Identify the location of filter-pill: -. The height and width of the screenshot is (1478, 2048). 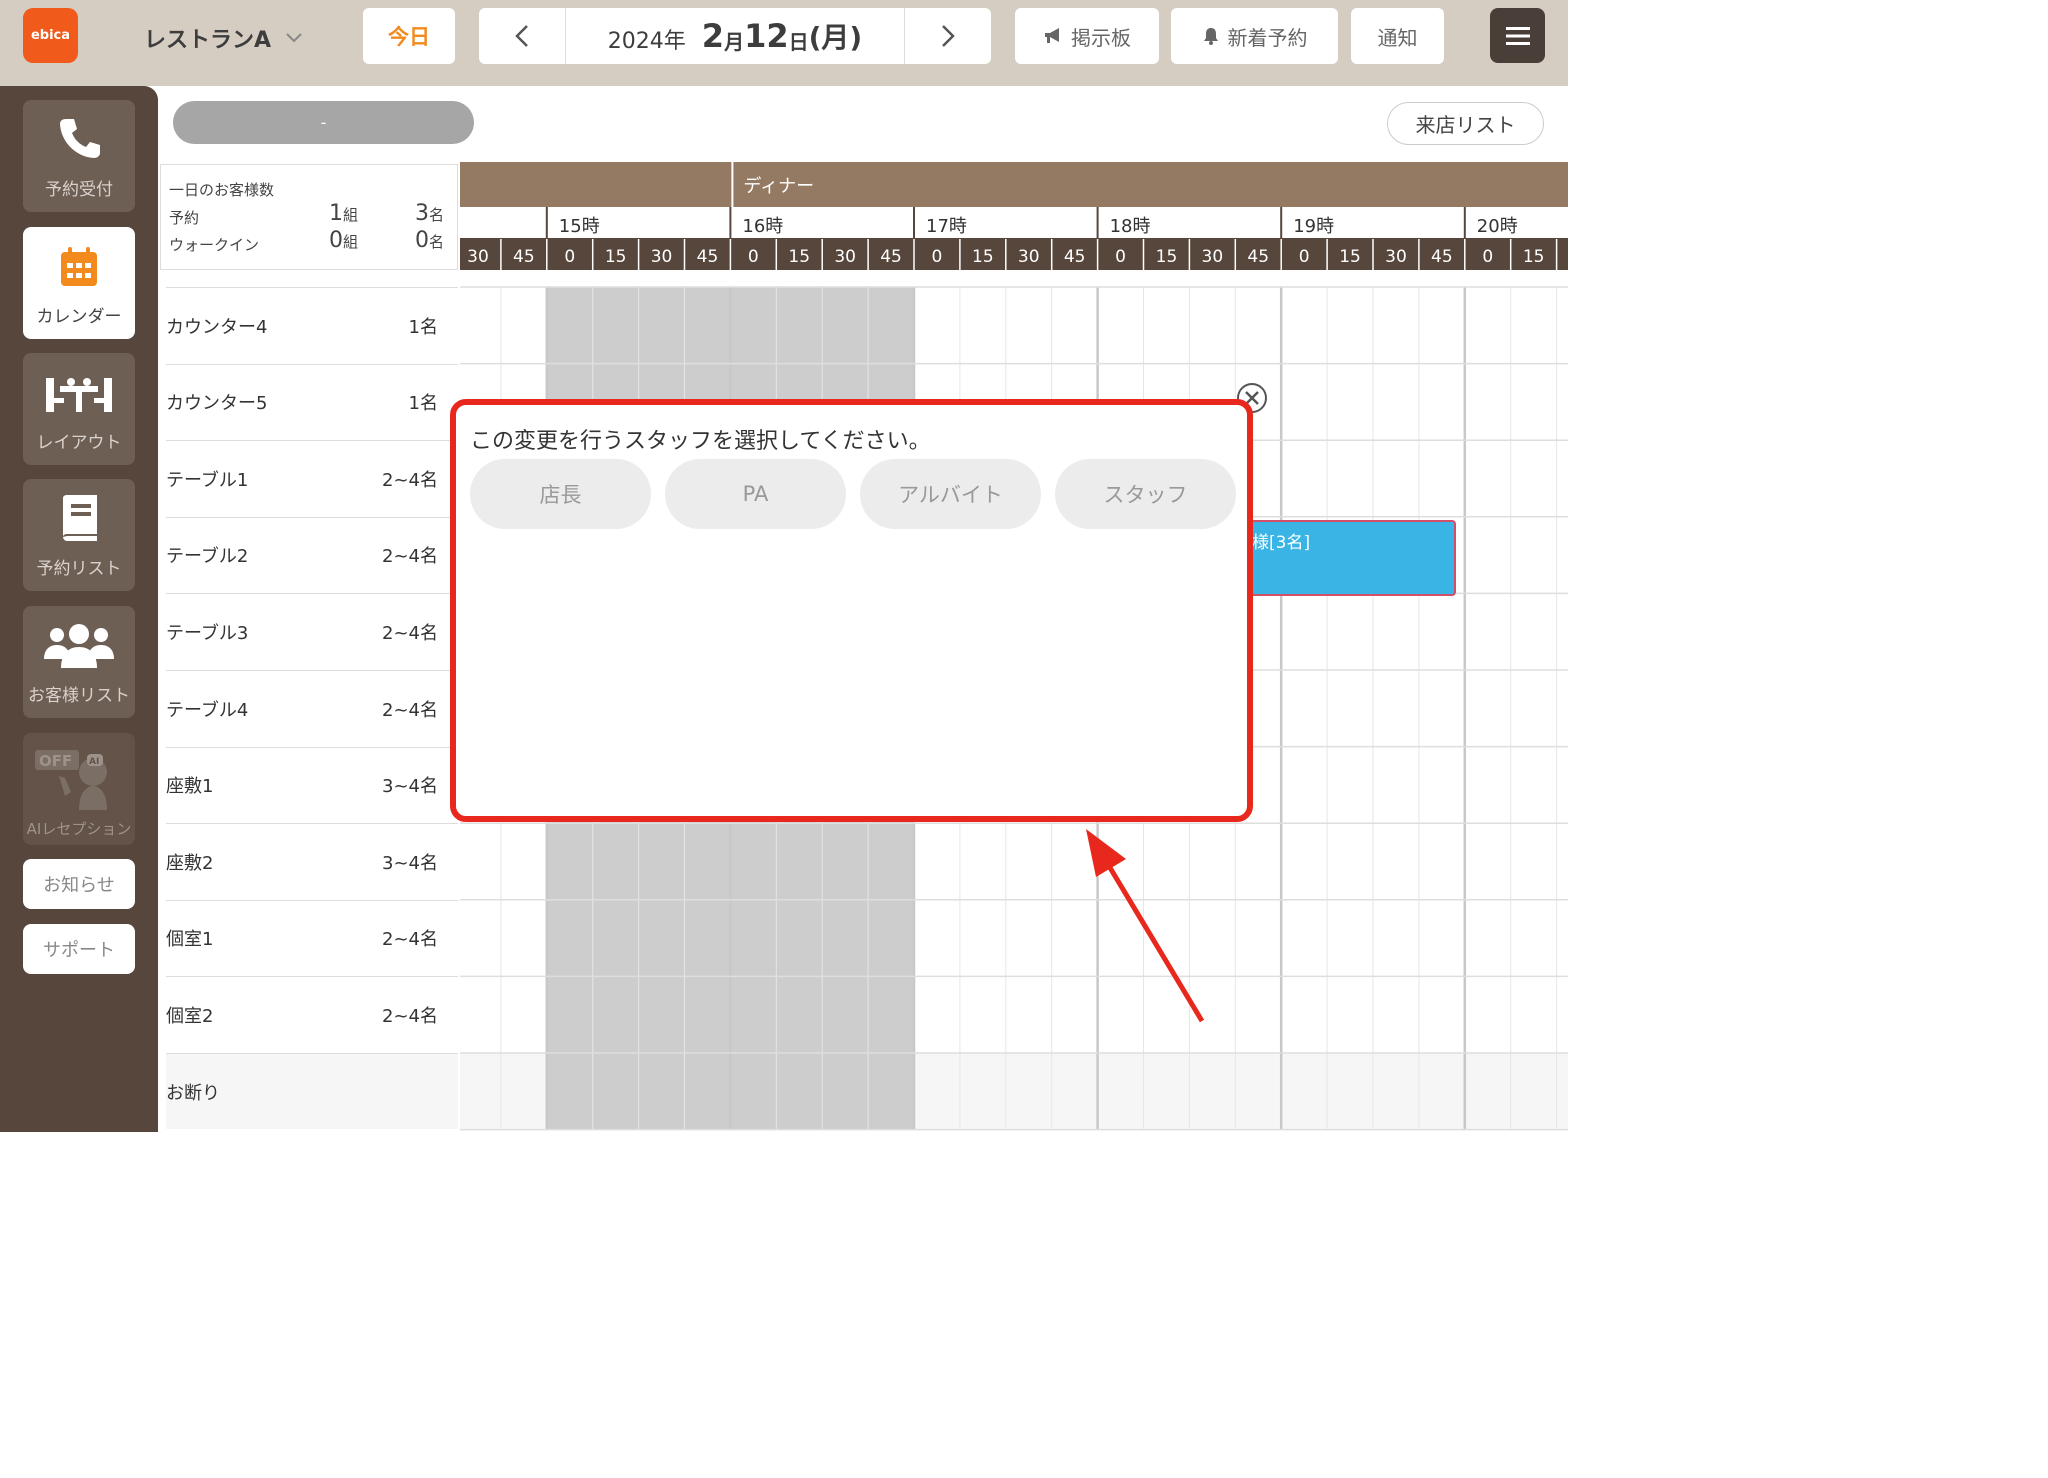
(323, 122).